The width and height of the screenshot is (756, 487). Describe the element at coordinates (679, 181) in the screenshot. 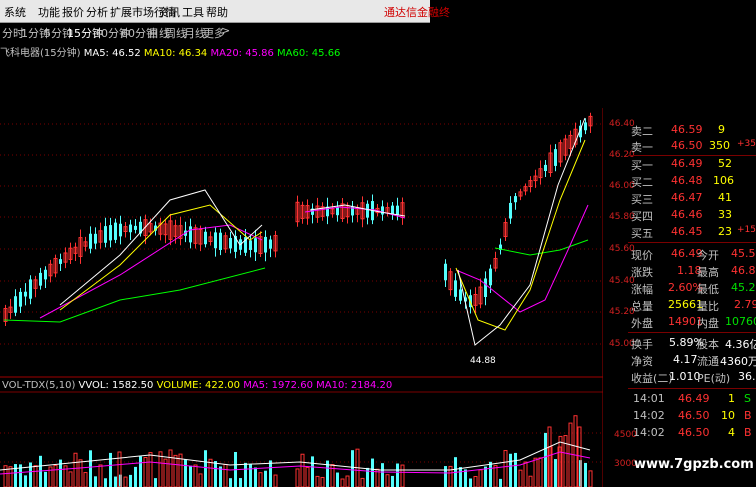

I see `orderbook-row: 买二 46.48 106` at that location.